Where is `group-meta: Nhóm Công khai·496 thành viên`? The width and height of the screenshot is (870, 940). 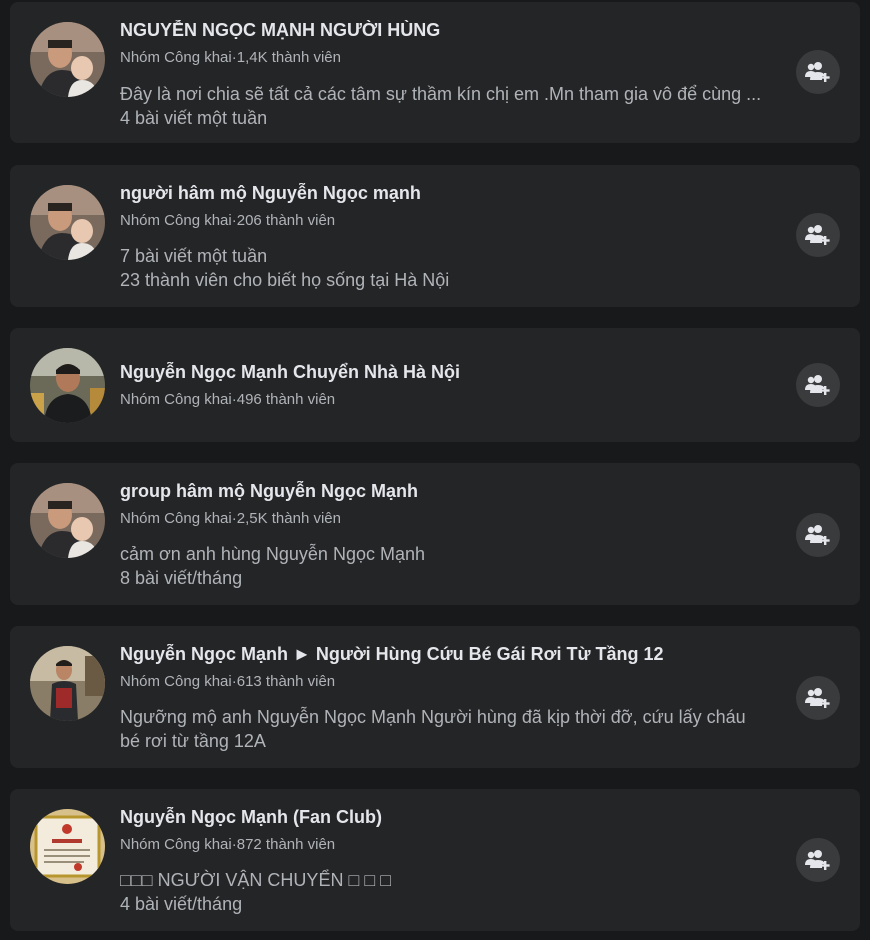
group-meta: Nhóm Công khai·496 thành viên is located at coordinates (227, 399).